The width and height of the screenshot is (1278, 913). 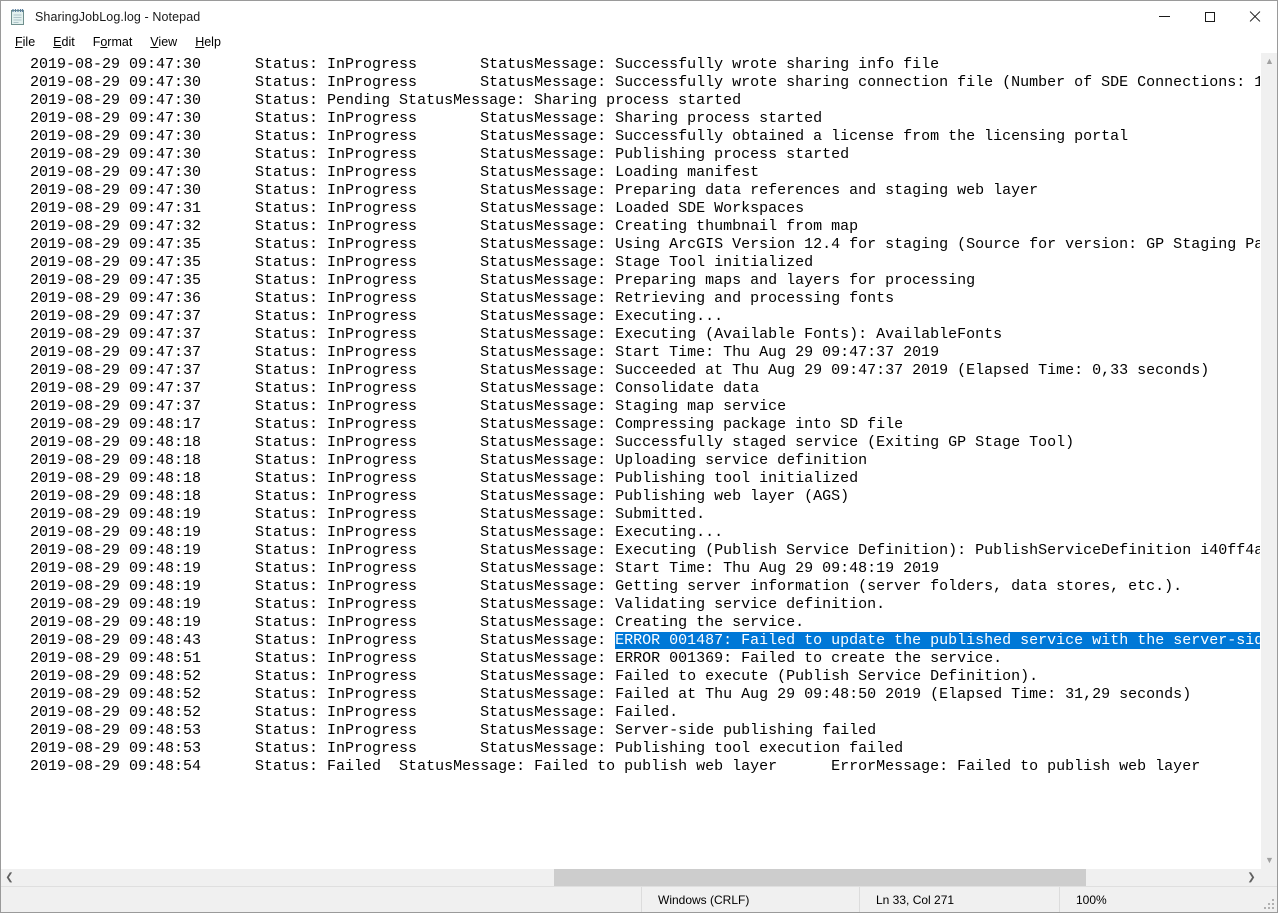 I want to click on minimize-icon, so click(x=1164, y=16).